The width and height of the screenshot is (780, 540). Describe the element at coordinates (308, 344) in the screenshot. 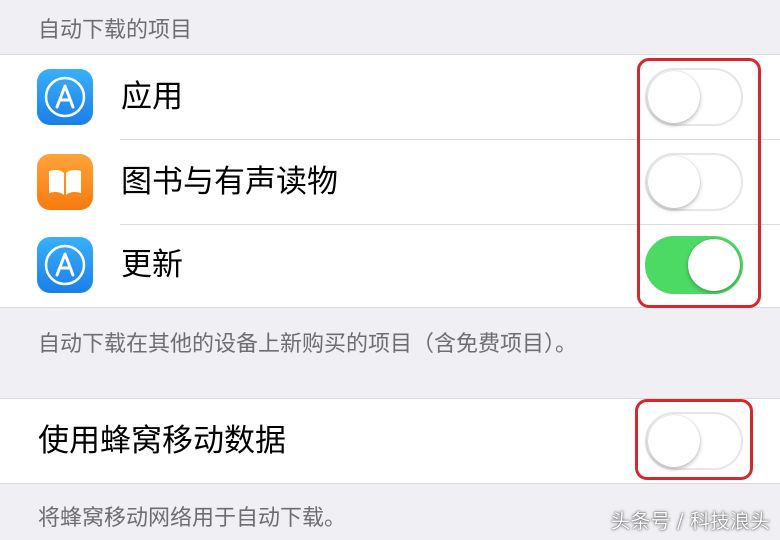

I see `auto-downloads-footer: 自动下载在其他的设备上新购买的项目（含免费项目）。` at that location.